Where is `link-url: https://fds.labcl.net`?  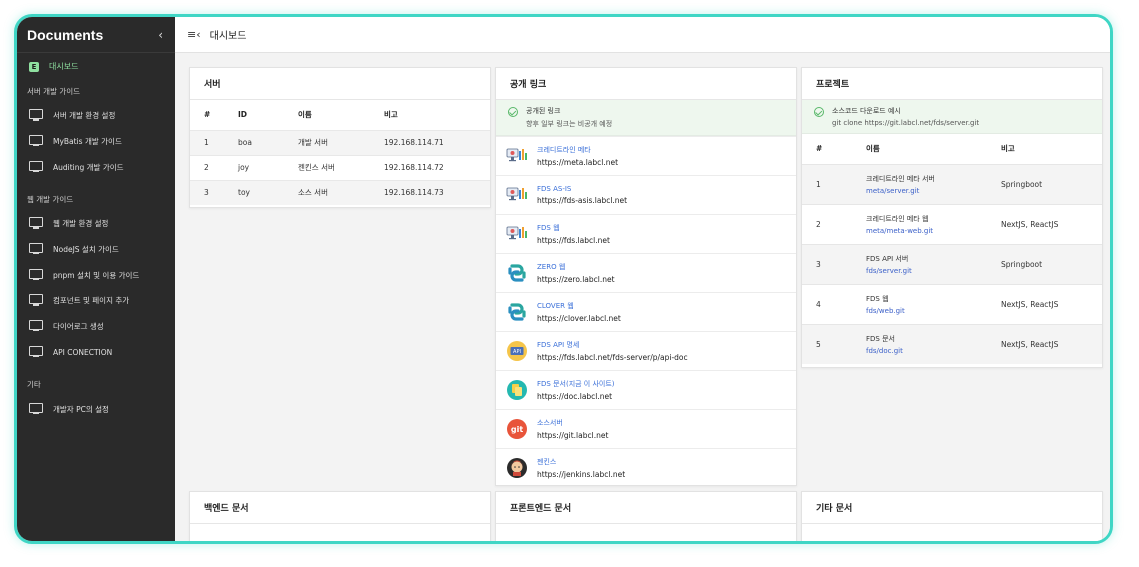 link-url: https://fds.labcl.net is located at coordinates (573, 240).